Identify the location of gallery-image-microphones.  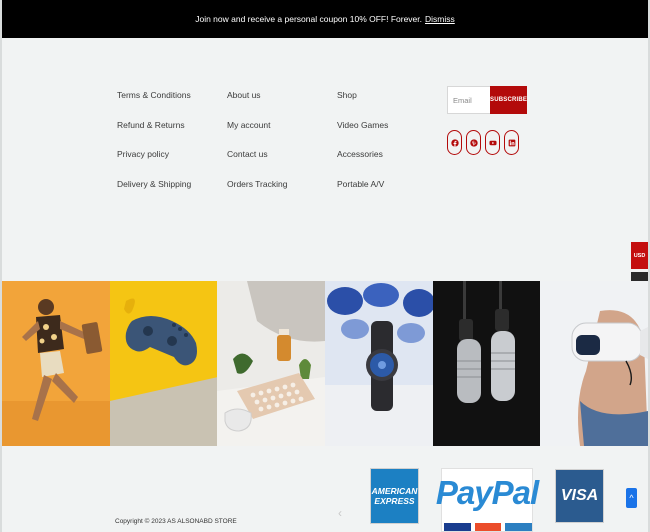
(486, 363).